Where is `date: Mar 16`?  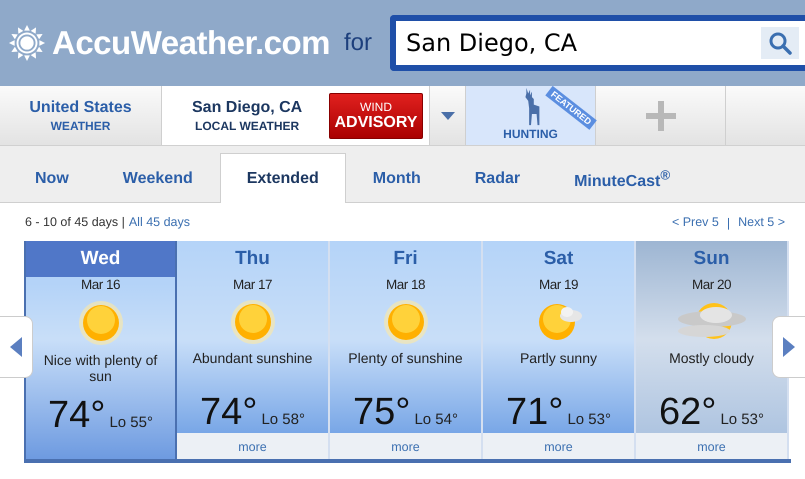 date: Mar 16 is located at coordinates (100, 284).